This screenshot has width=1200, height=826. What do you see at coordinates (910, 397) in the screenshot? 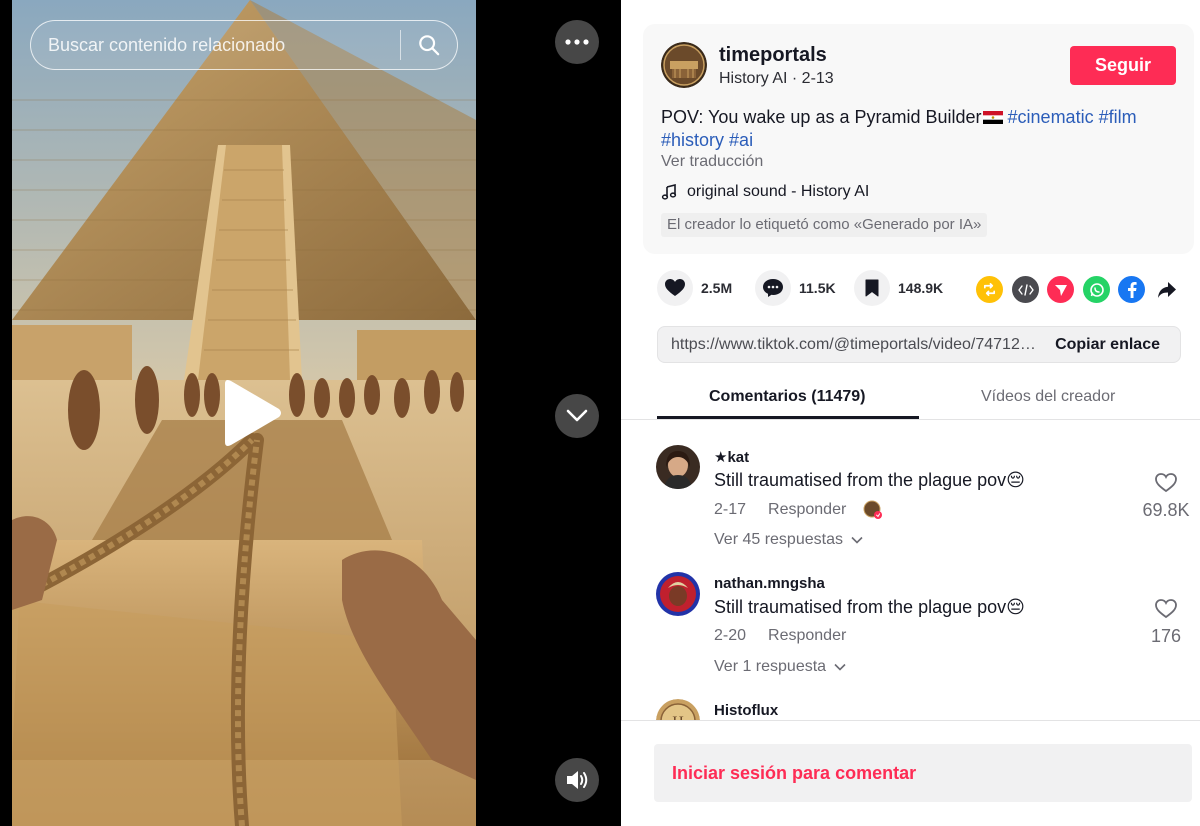
I see `tab-bar: Comentarios (11479) Vídeos del creador` at bounding box center [910, 397].